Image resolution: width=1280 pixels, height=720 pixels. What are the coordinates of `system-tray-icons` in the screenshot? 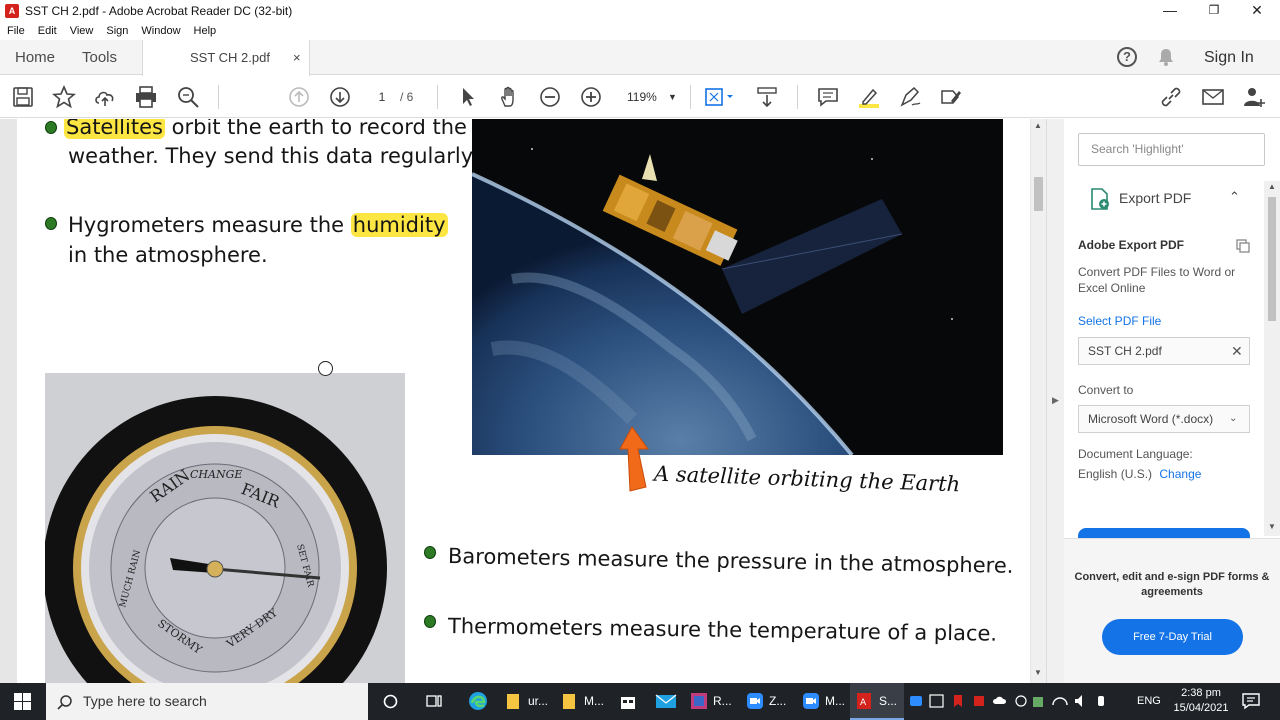 It's located at (1010, 701).